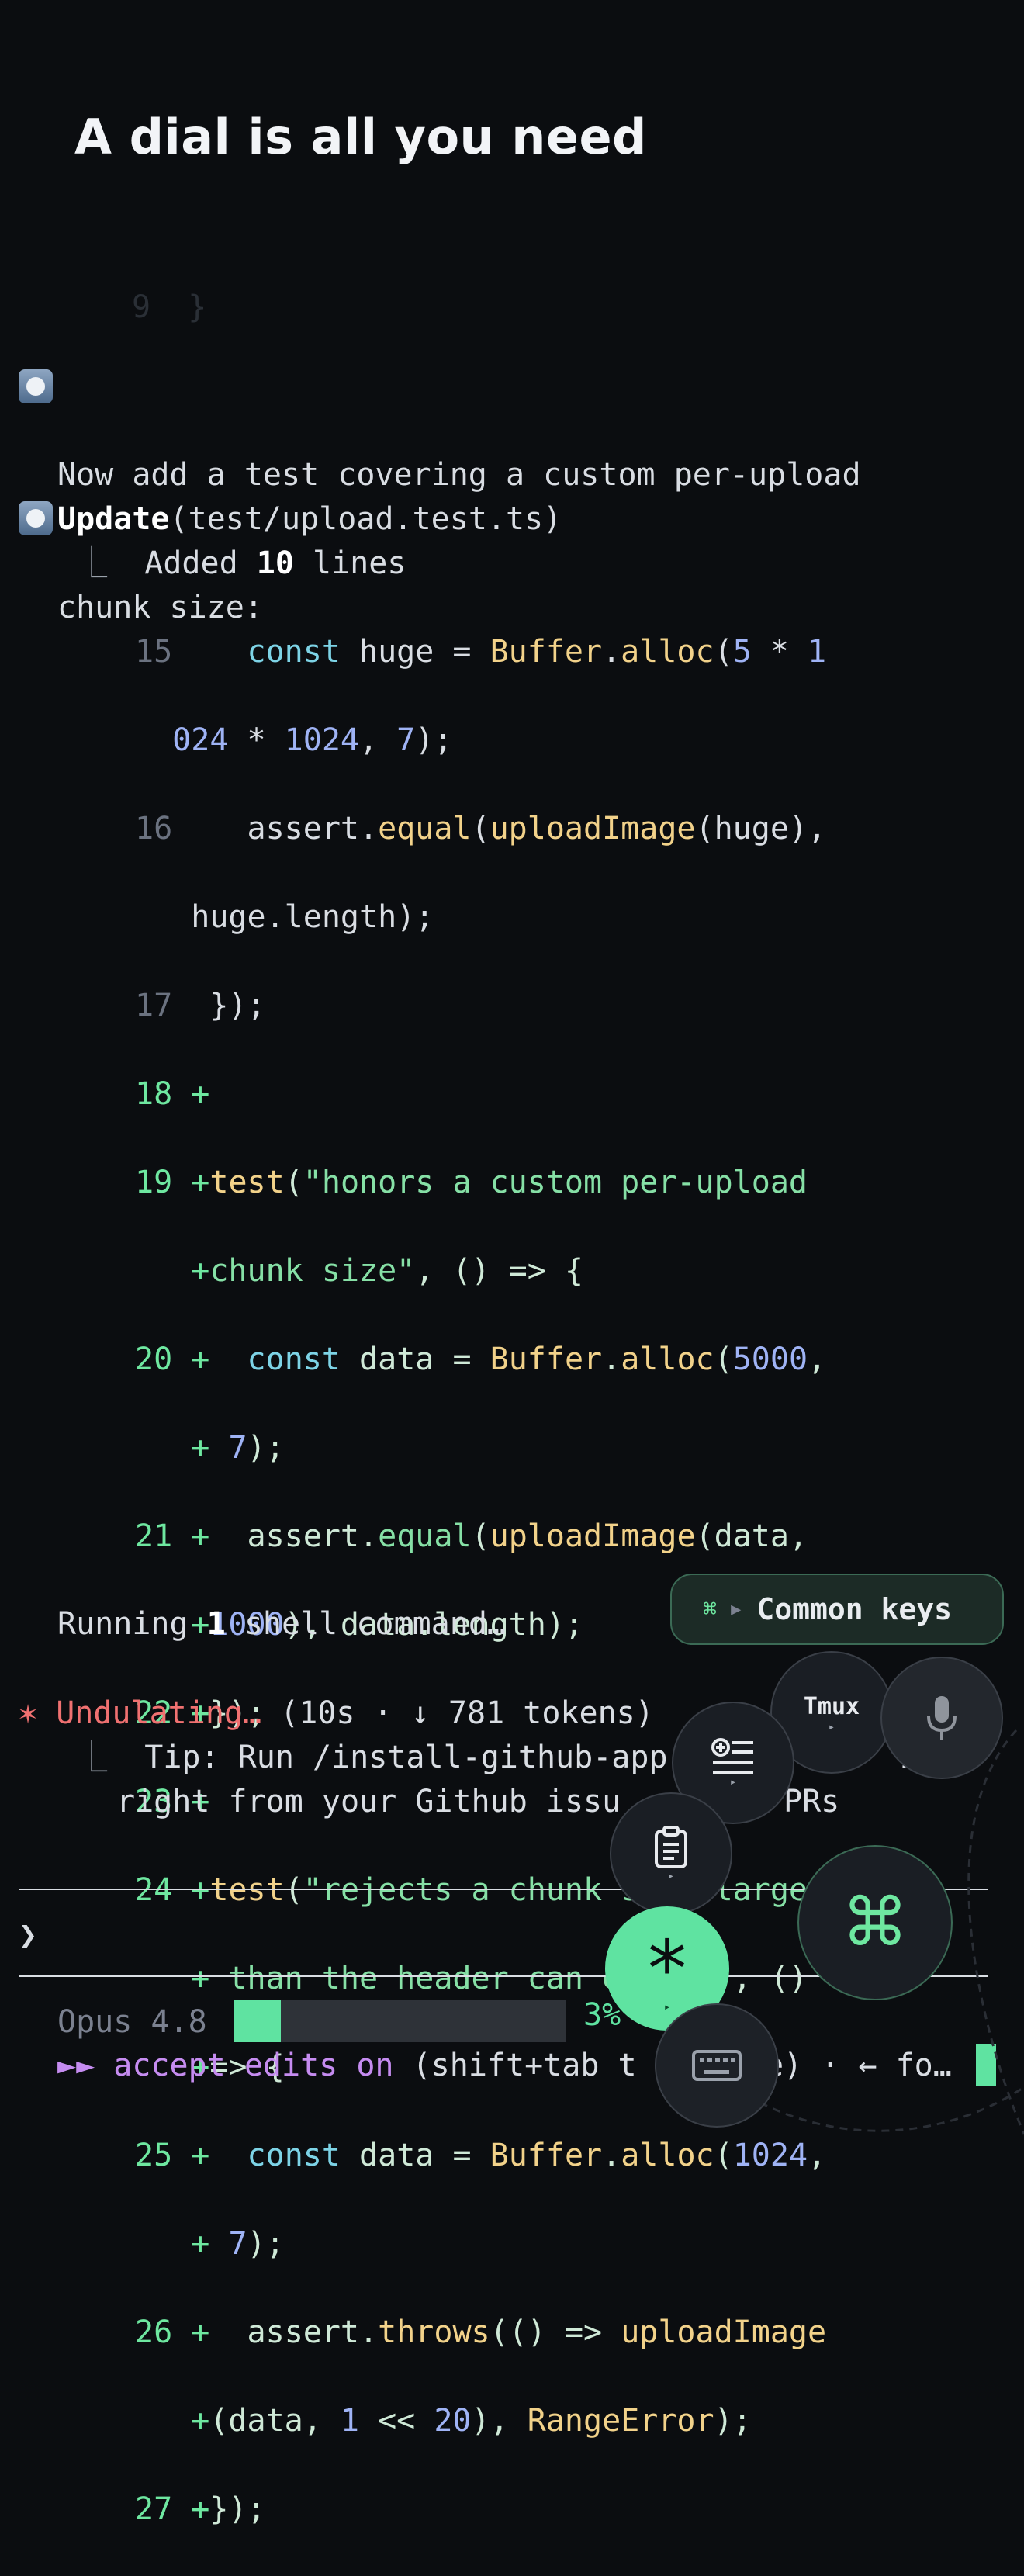 The width and height of the screenshot is (1024, 2576). Describe the element at coordinates (736, 1609) in the screenshot. I see `arrow-right-icon: ▶` at that location.